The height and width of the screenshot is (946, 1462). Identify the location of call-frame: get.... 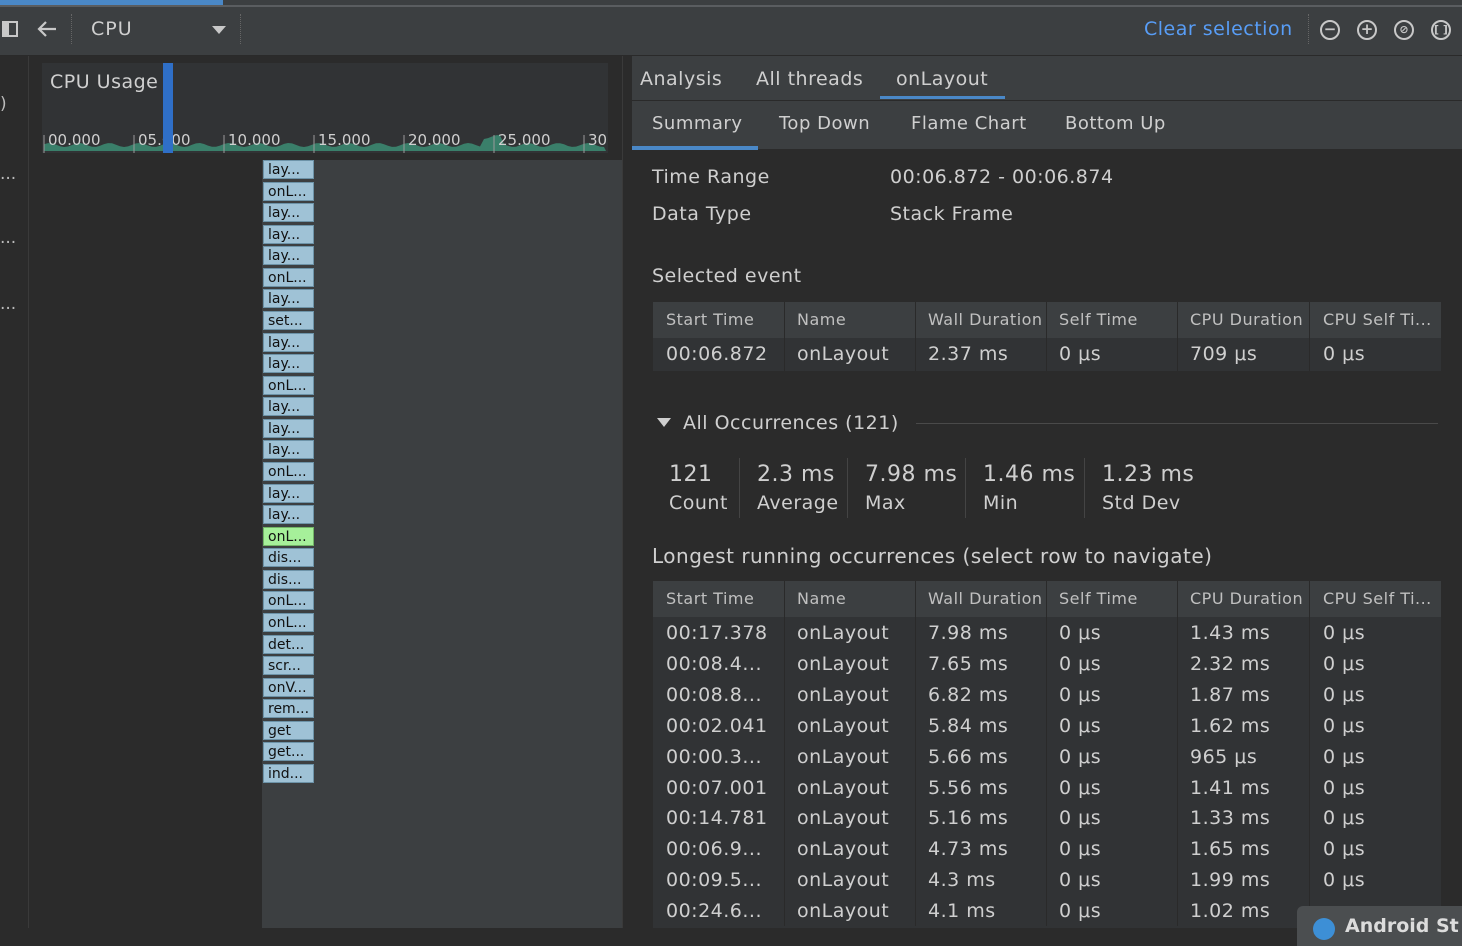
(288, 752).